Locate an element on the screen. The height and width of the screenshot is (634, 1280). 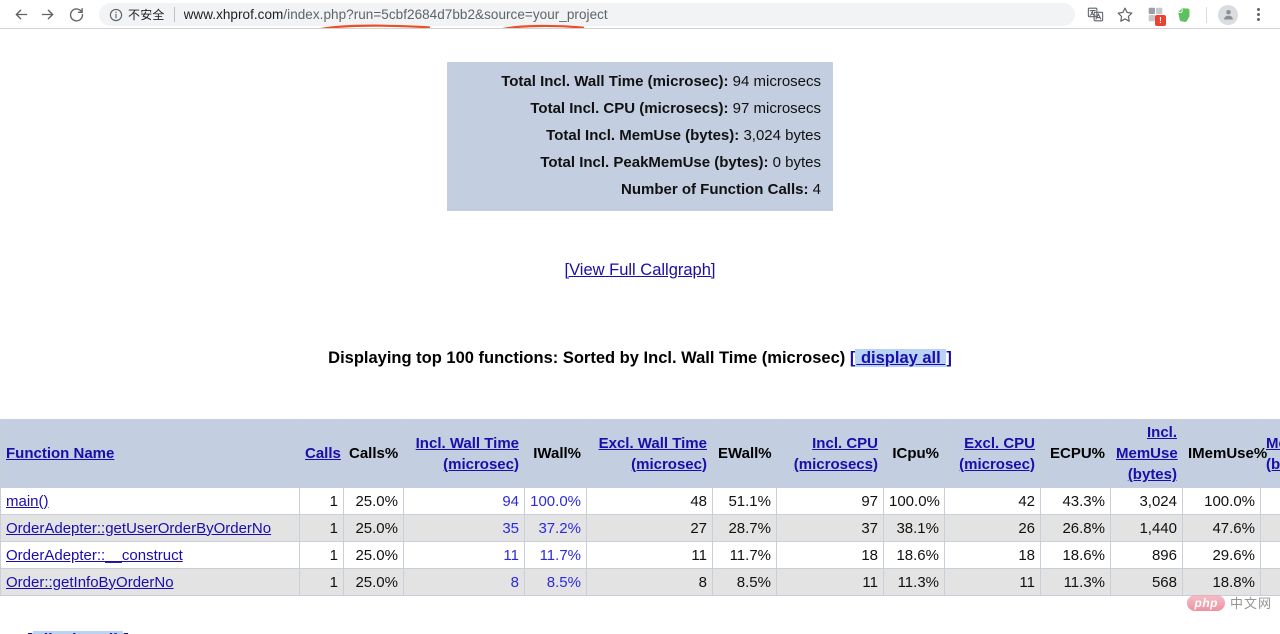
cell-function-name: main() is located at coordinates (150, 501).